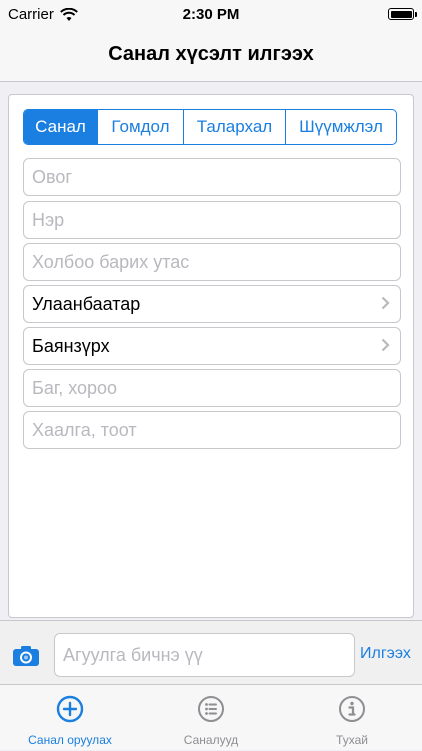  What do you see at coordinates (84, 429) in the screenshot?
I see `door-placeholder: Хаалга, тоот` at bounding box center [84, 429].